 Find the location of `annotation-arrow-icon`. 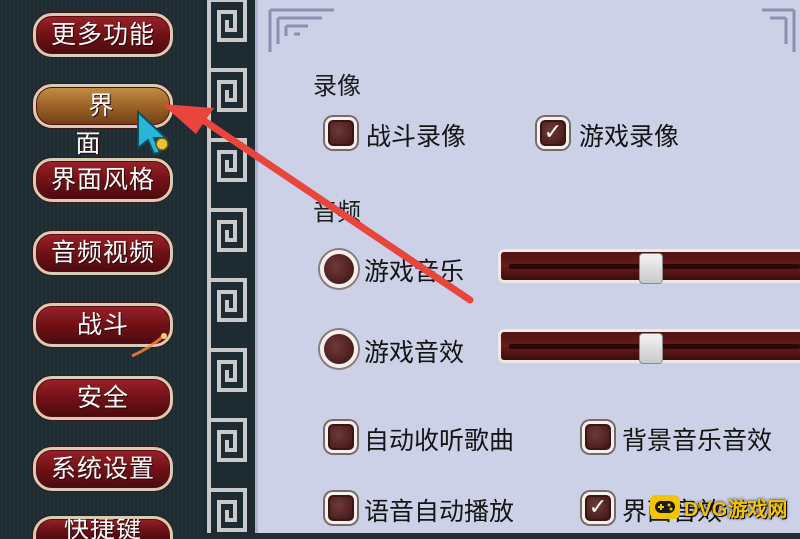

annotation-arrow-icon is located at coordinates (318, 204).